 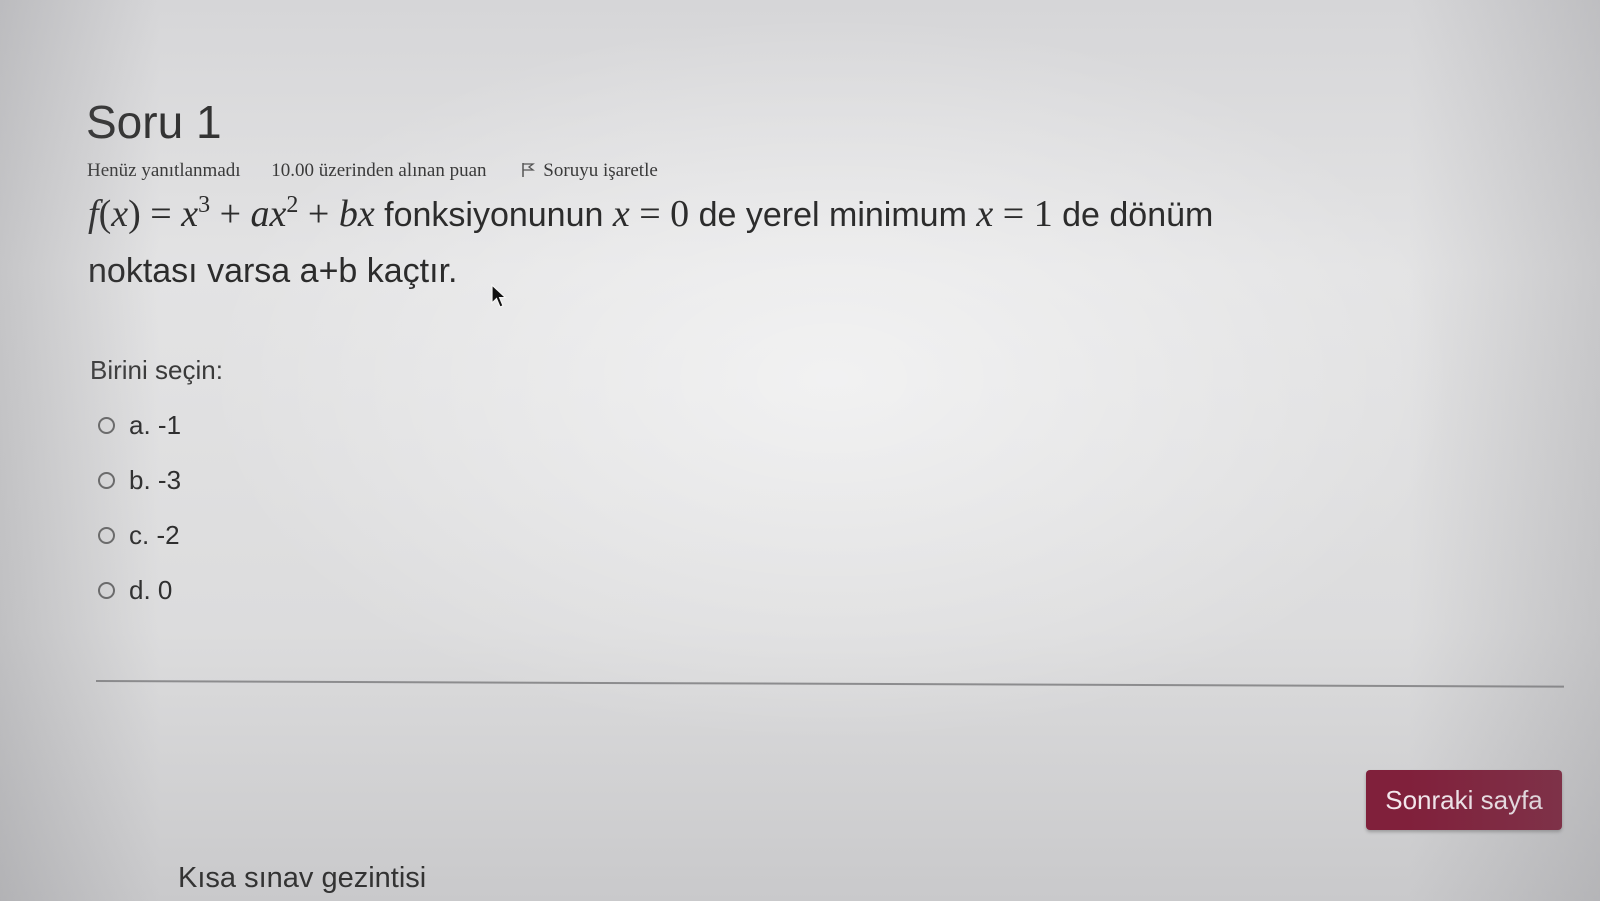 I want to click on flag-icon, so click(x=529, y=170).